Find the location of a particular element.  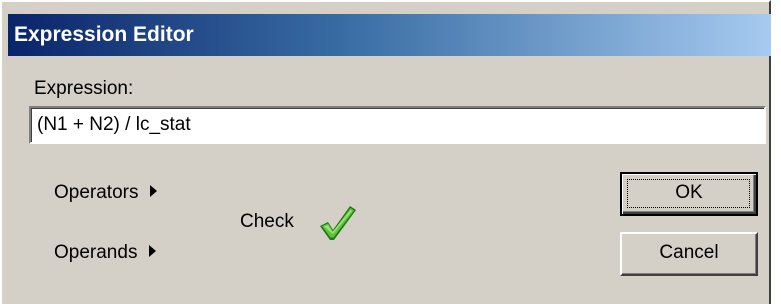

check-label: Check is located at coordinates (267, 222).